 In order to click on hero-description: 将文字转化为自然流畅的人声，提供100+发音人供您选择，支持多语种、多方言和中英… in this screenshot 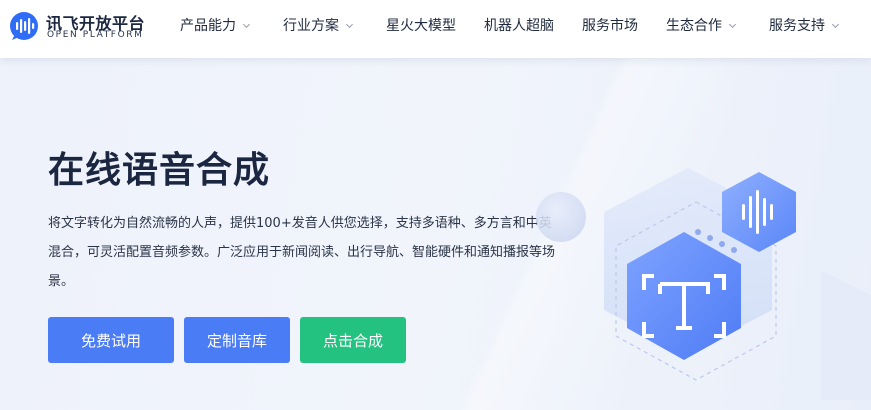, I will do `click(302, 252)`.